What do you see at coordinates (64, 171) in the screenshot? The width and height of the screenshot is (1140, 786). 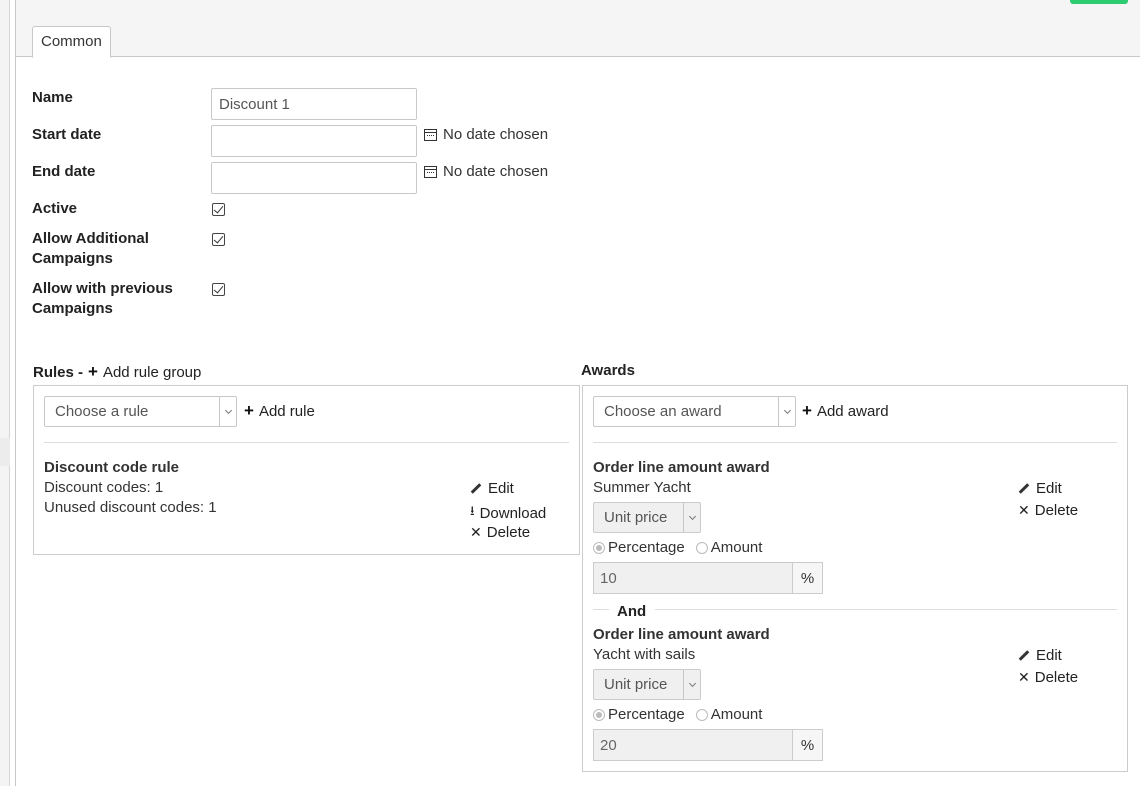 I see `end-date-label: End date` at bounding box center [64, 171].